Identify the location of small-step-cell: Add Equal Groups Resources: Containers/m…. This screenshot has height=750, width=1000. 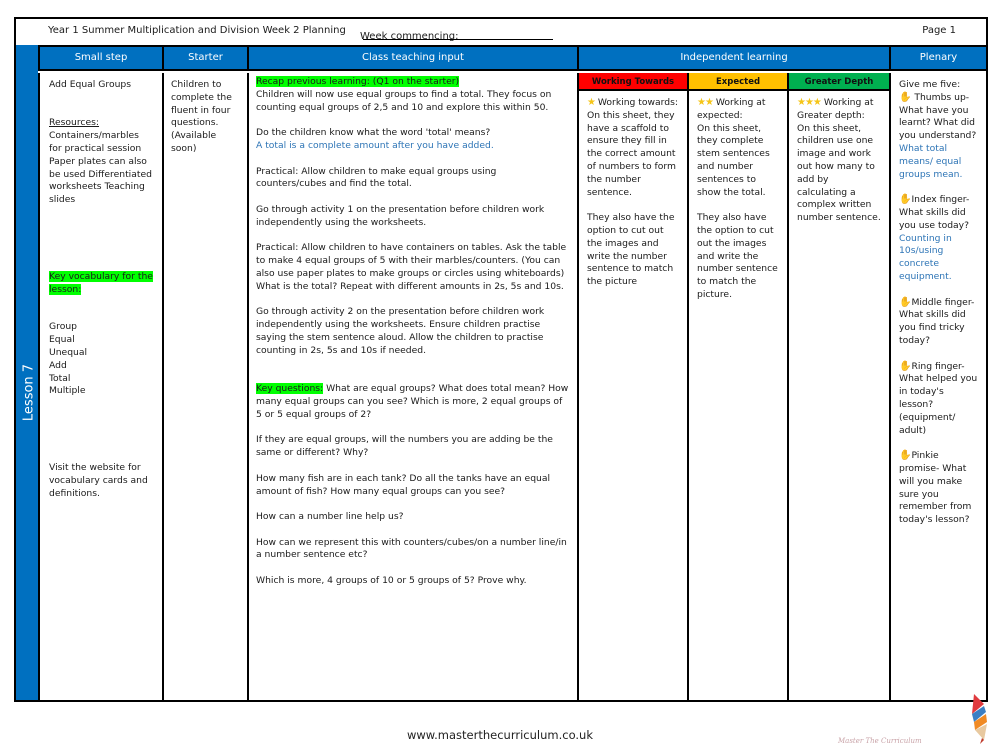
(100, 386).